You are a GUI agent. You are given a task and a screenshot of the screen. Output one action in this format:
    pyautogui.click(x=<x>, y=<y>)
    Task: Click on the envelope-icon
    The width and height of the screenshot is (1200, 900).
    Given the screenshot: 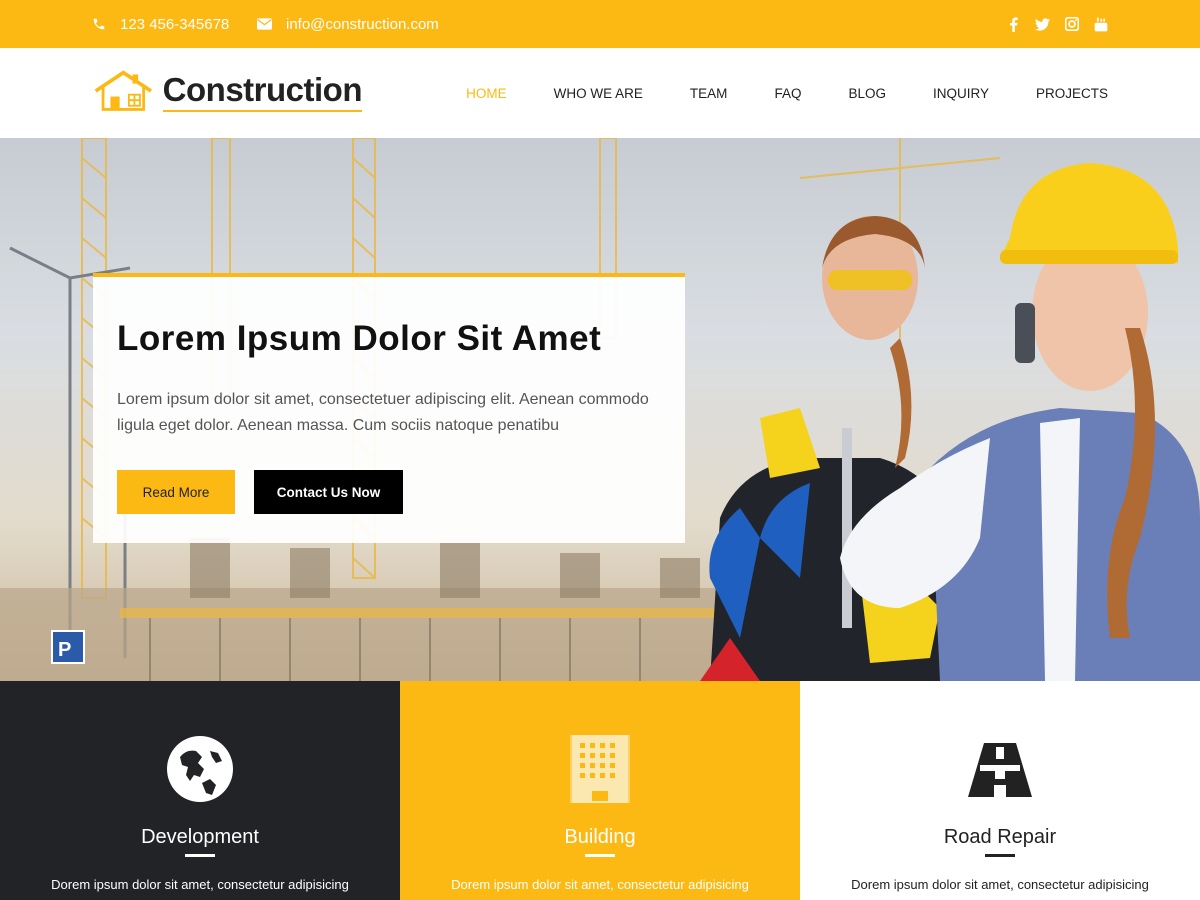 What is the action you would take?
    pyautogui.click(x=264, y=24)
    